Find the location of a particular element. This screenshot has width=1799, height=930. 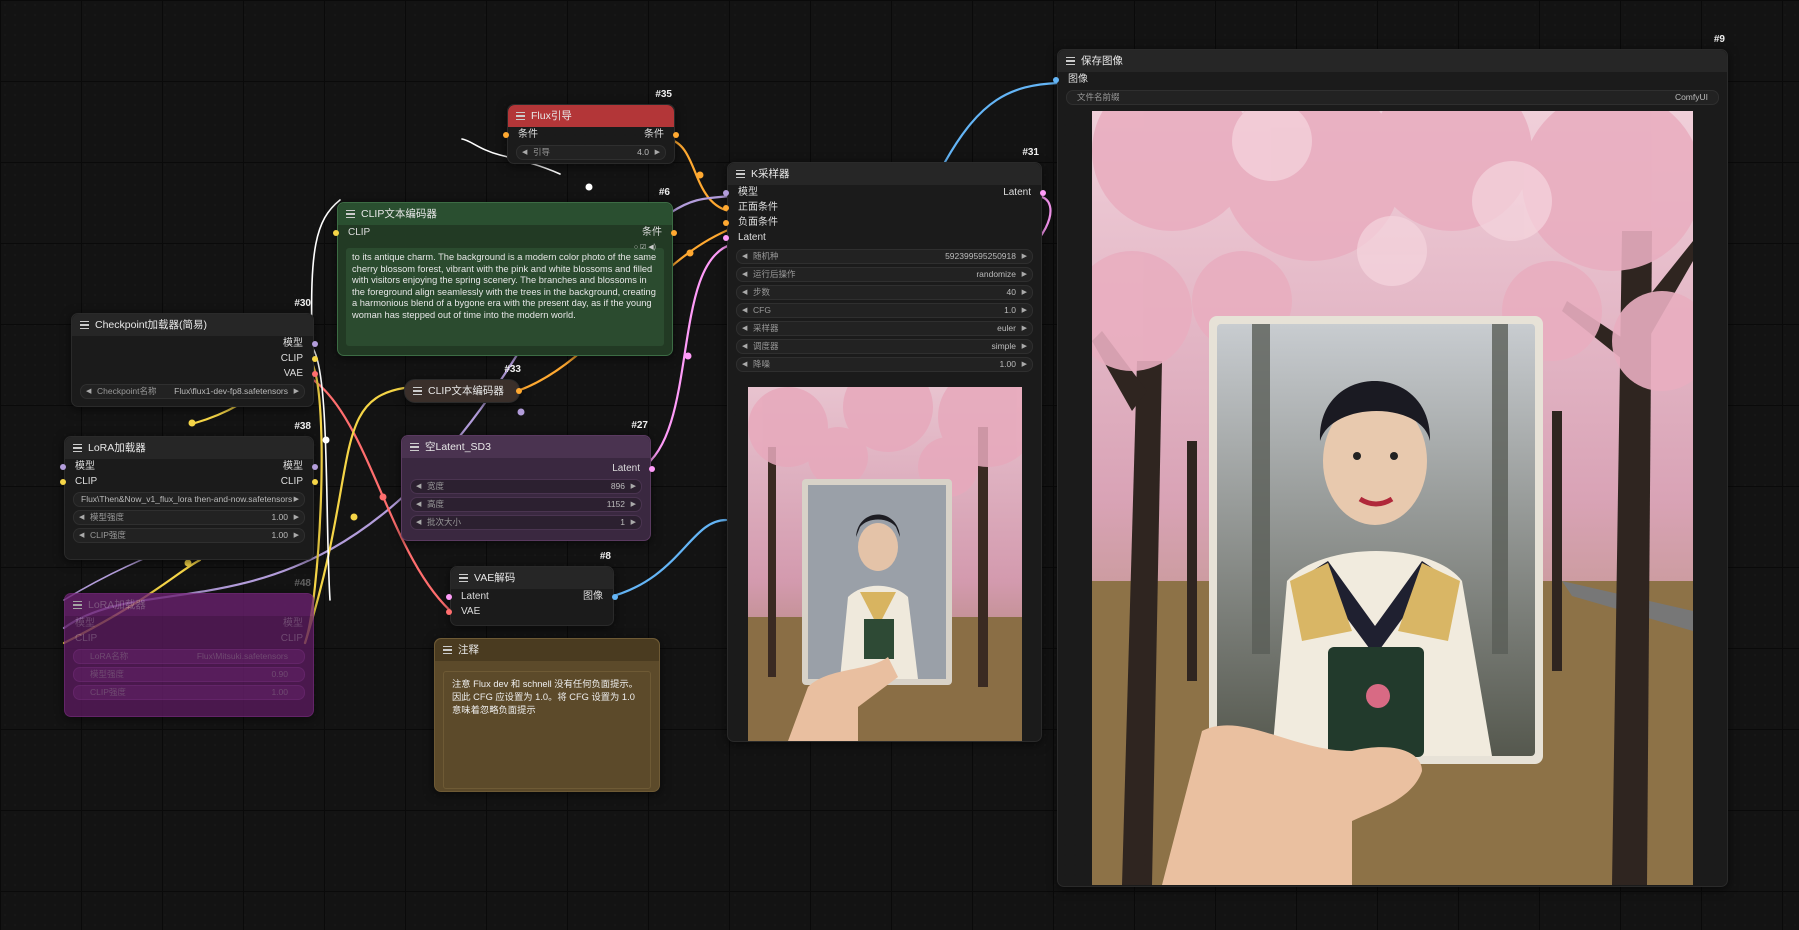

flux-guidance-node: #35 Flux引导 条件 条件 ◀ 引导 4.0 ▶ is located at coordinates (591, 126).